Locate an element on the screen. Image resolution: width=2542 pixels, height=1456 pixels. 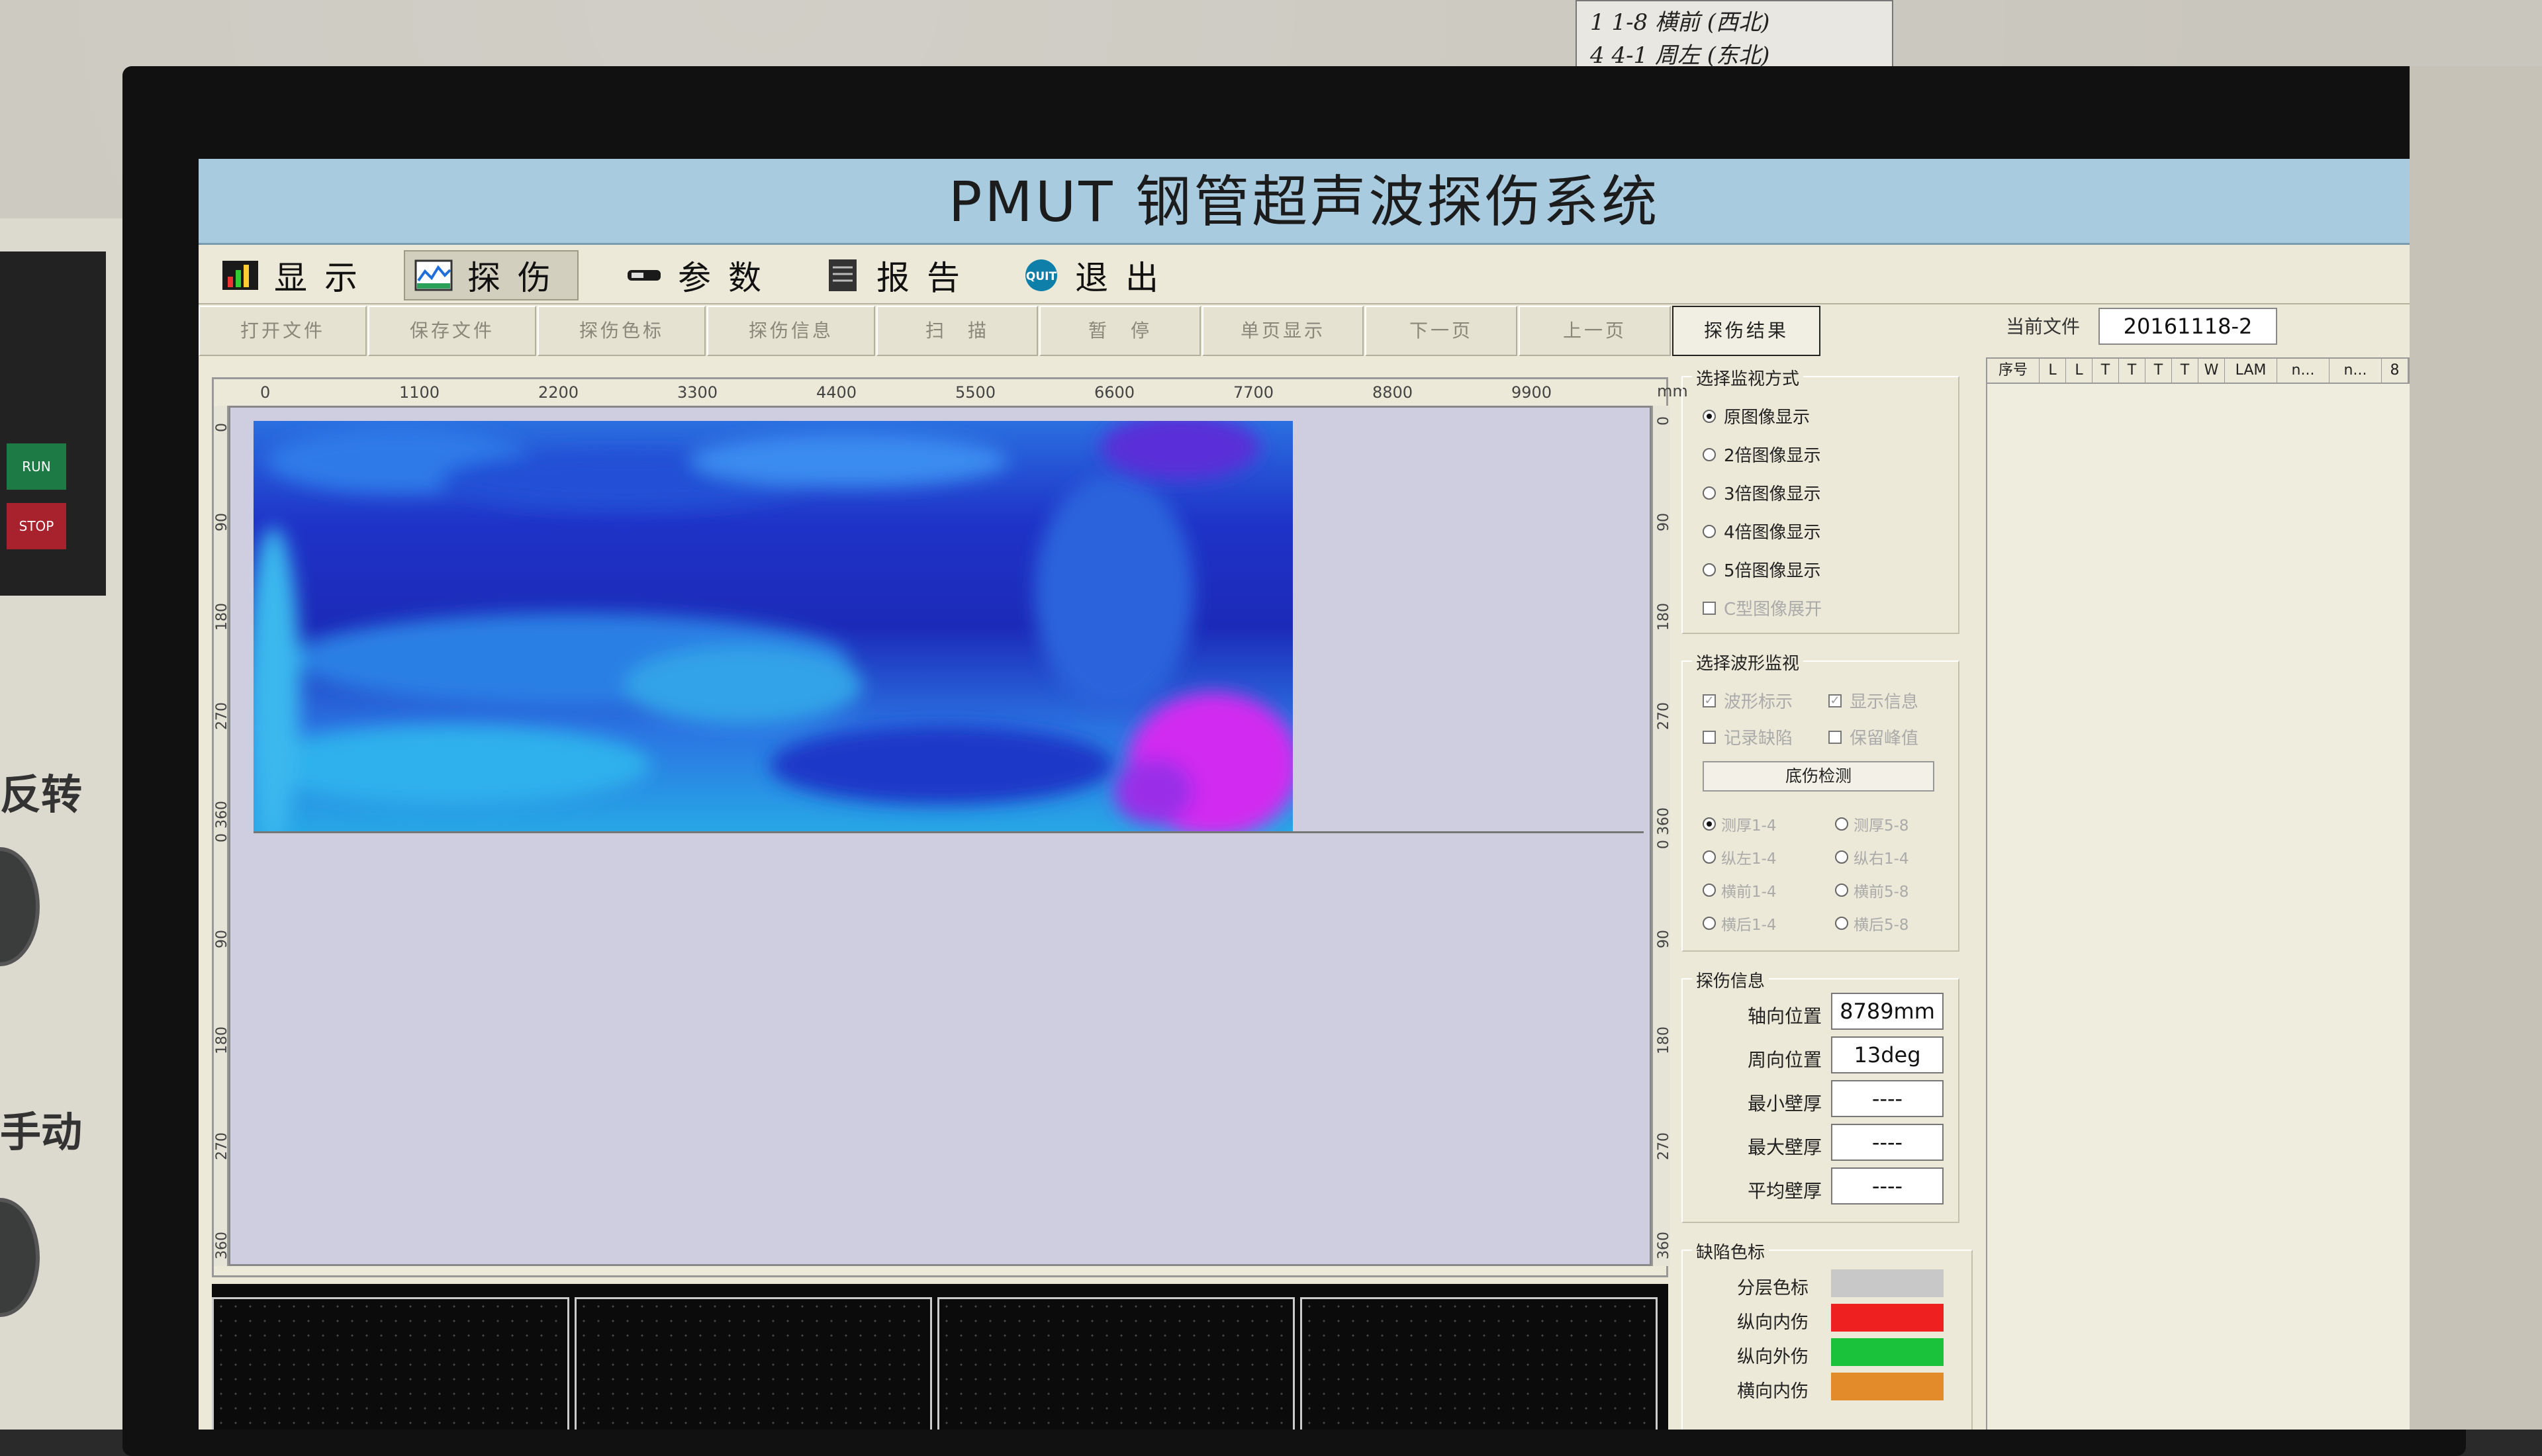
monitor-mode-group: 选择监视方式 原图像显示 2倍图像显示 3倍图像显示 4倍图像显示 5倍图像显示 is located at coordinates (1820, 499).